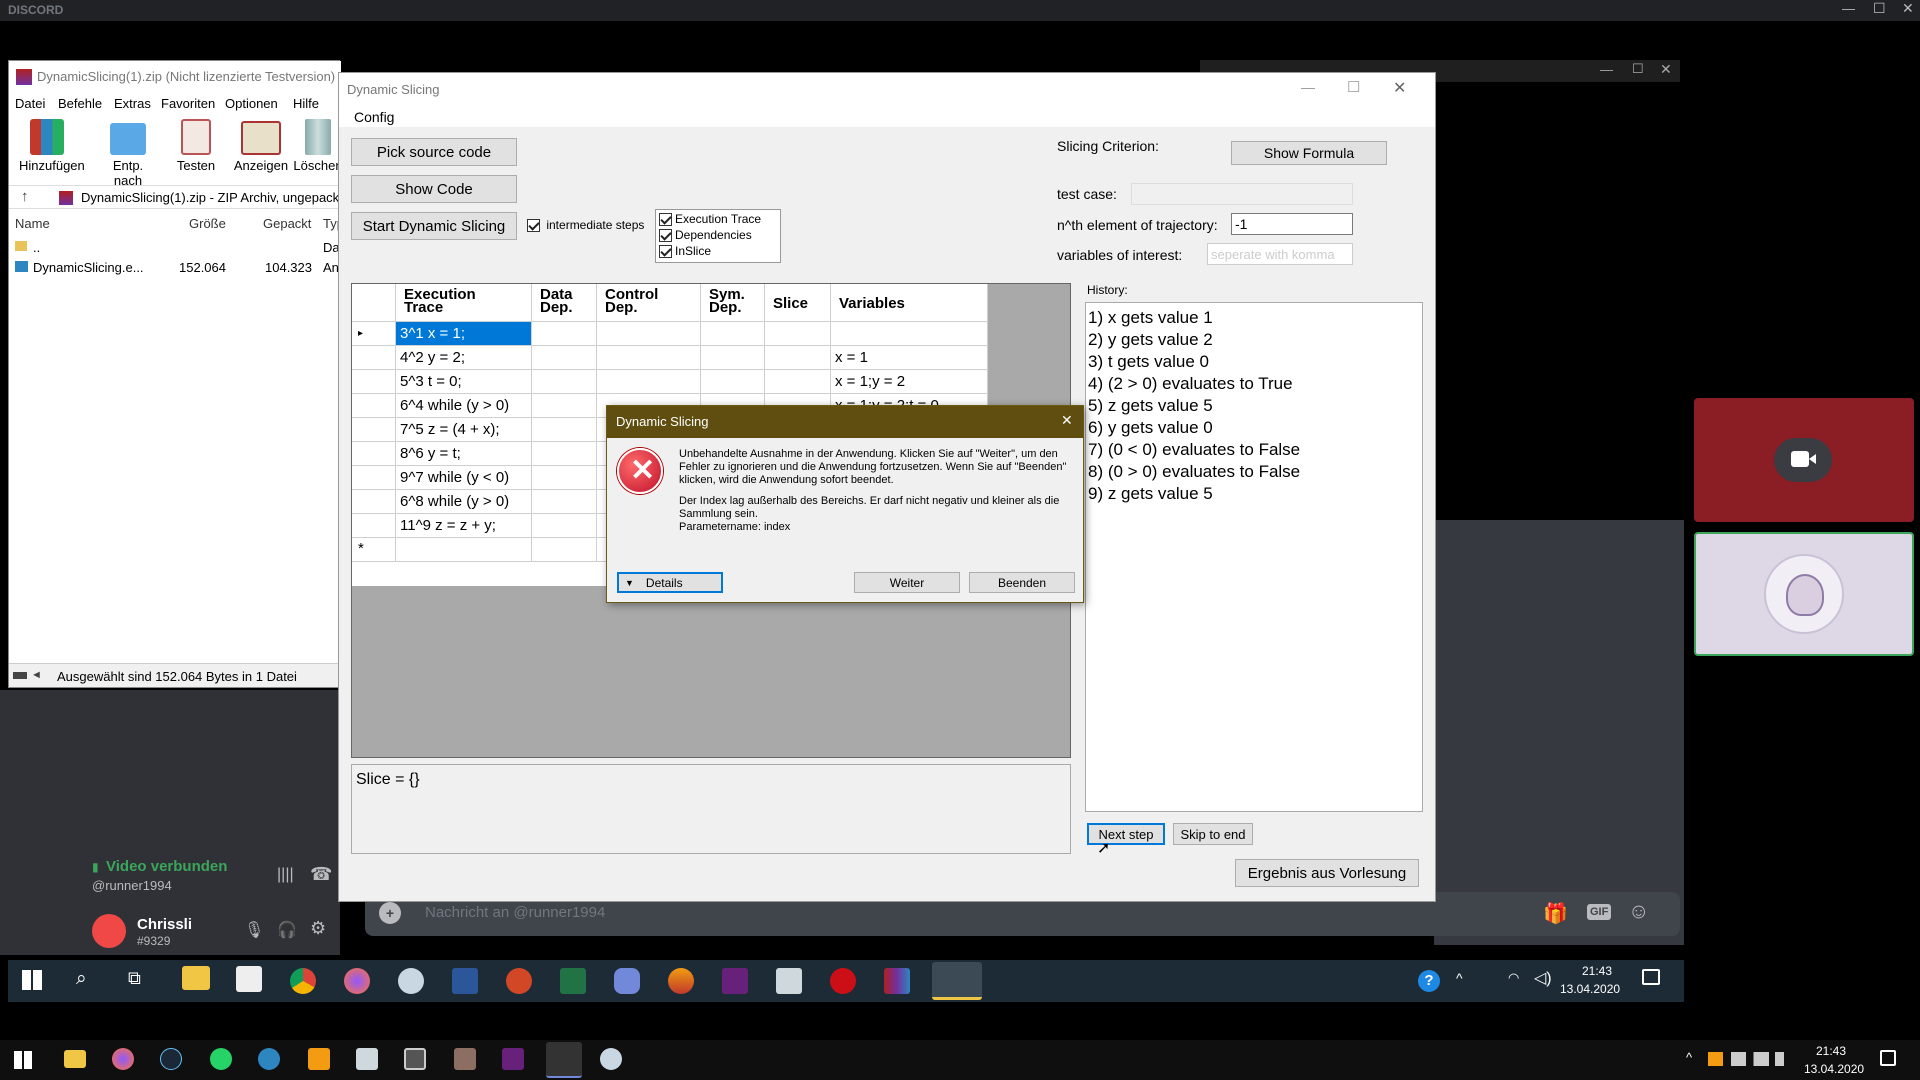  What do you see at coordinates (30, 103) in the screenshot?
I see `menu-datei: Datei` at bounding box center [30, 103].